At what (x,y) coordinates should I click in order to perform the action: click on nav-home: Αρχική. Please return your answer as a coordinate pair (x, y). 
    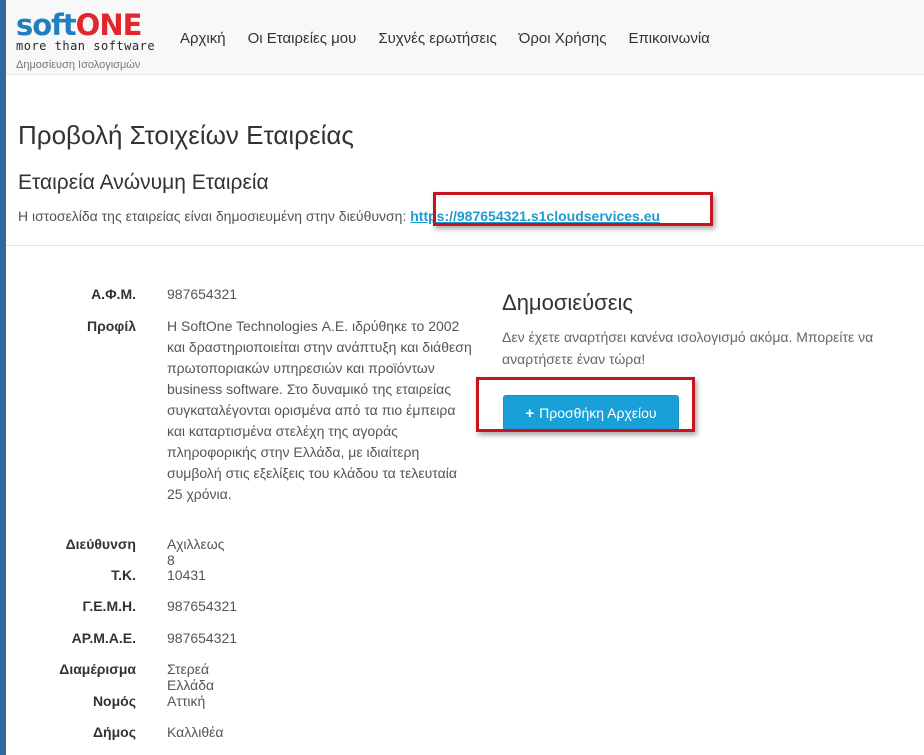
    Looking at the image, I should click on (203, 38).